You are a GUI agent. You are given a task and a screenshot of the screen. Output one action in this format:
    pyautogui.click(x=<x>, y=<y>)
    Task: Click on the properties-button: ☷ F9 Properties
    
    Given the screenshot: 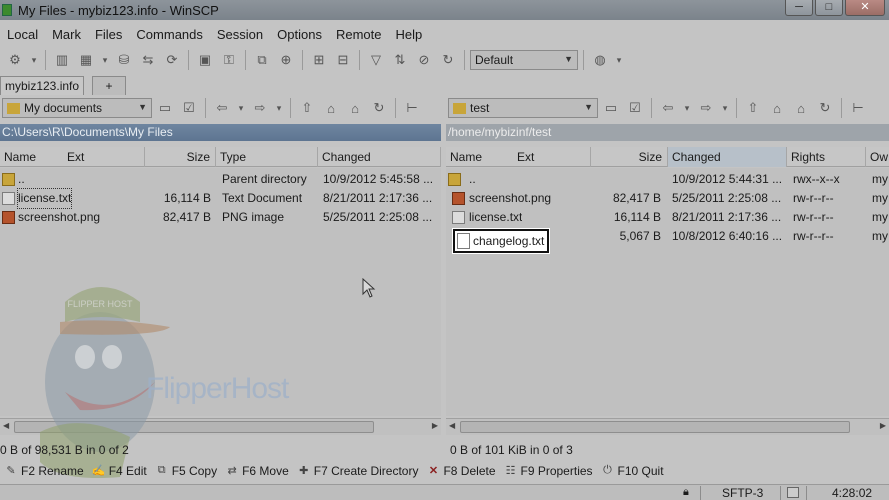 What is the action you would take?
    pyautogui.click(x=548, y=471)
    